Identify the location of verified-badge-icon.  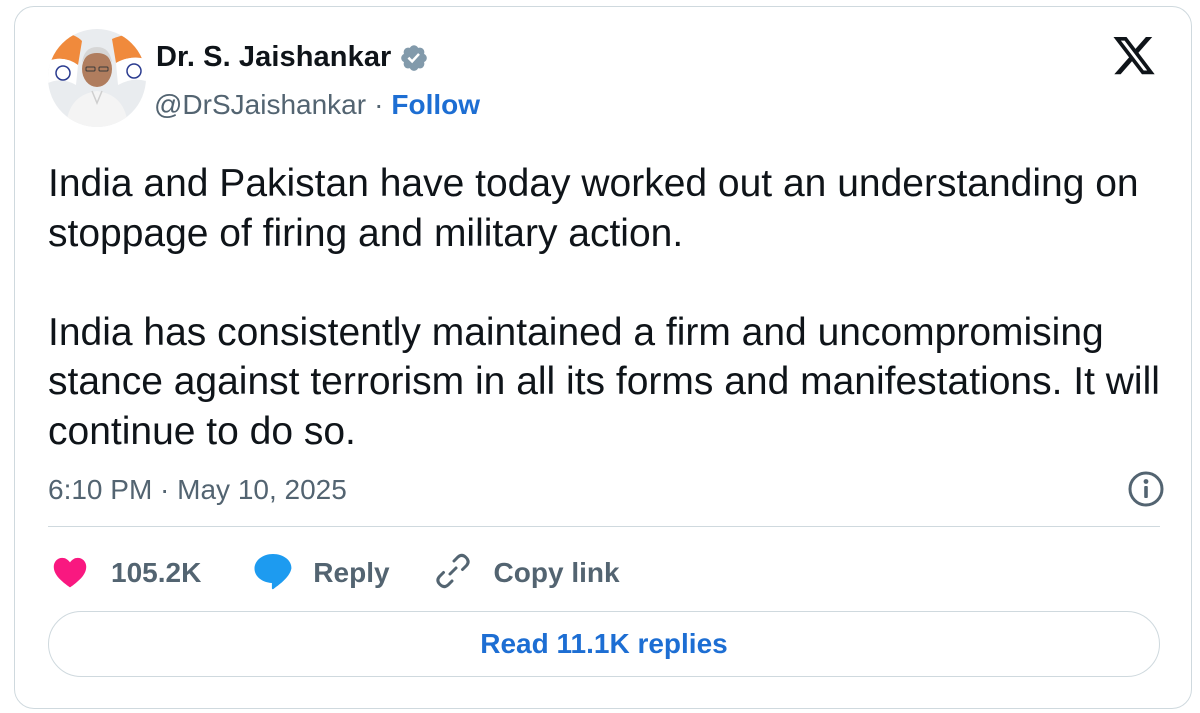
(414, 58).